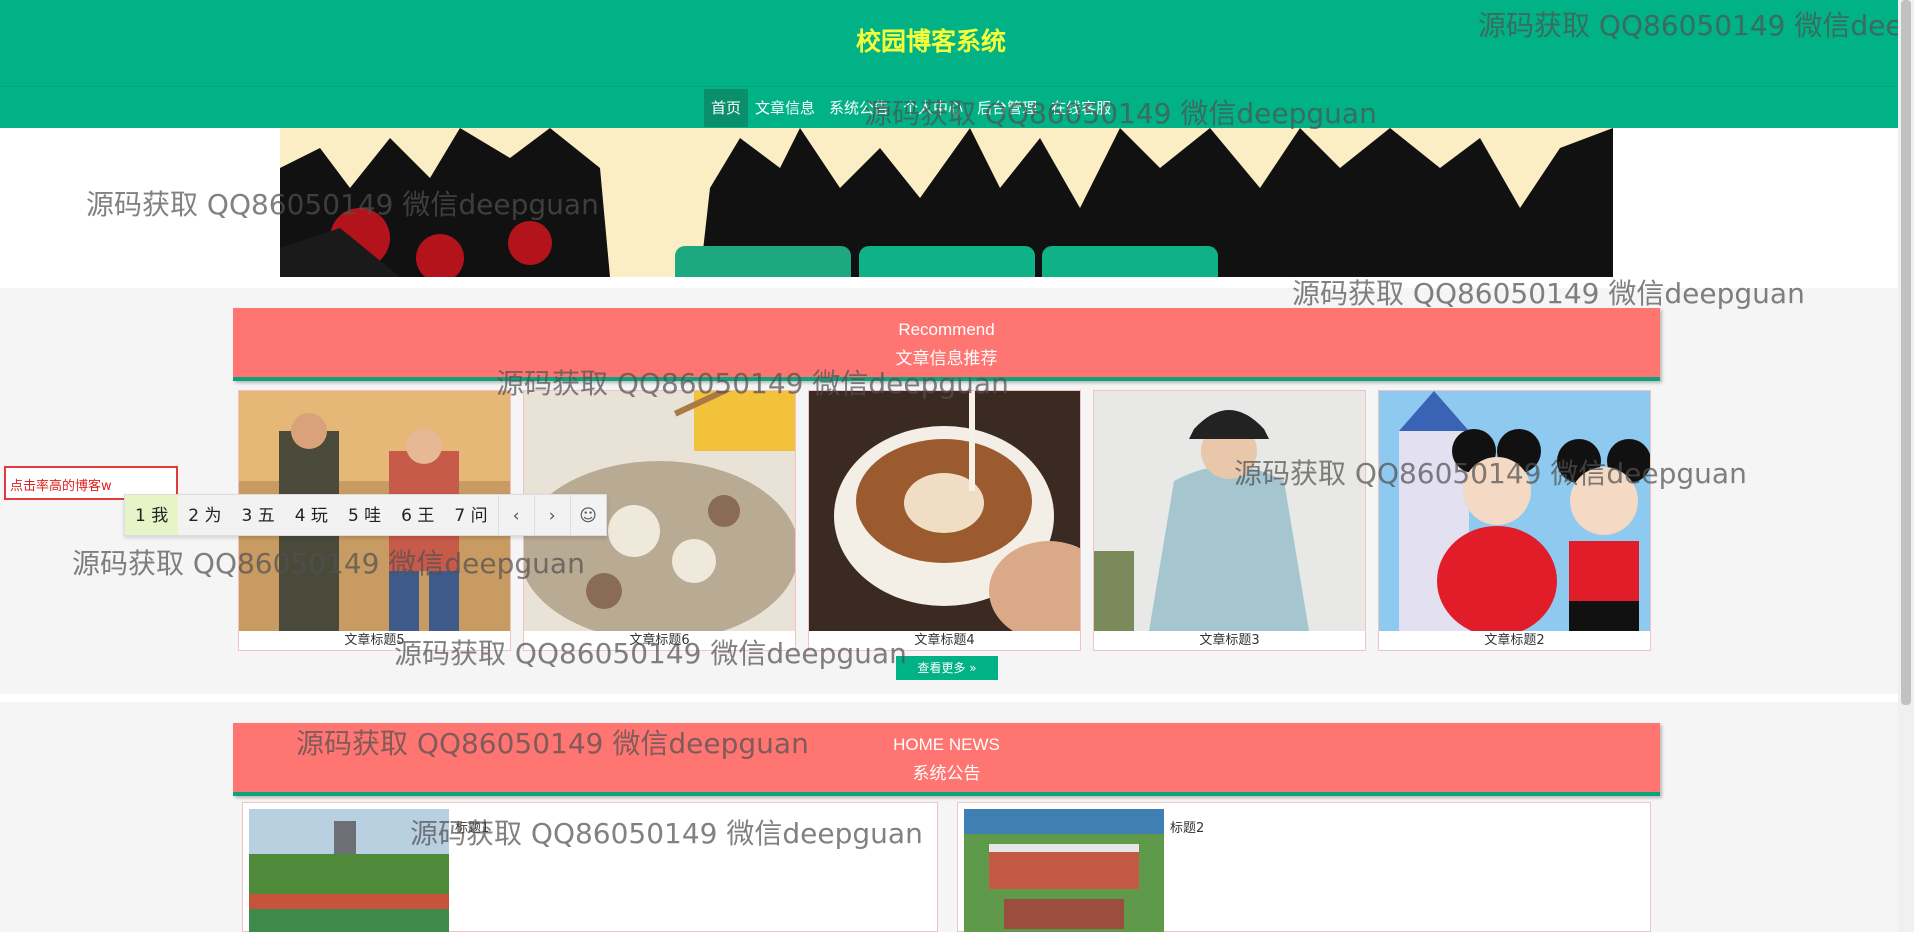 This screenshot has height=932, width=1914. I want to click on ime-candidate: 5 哇, so click(364, 515).